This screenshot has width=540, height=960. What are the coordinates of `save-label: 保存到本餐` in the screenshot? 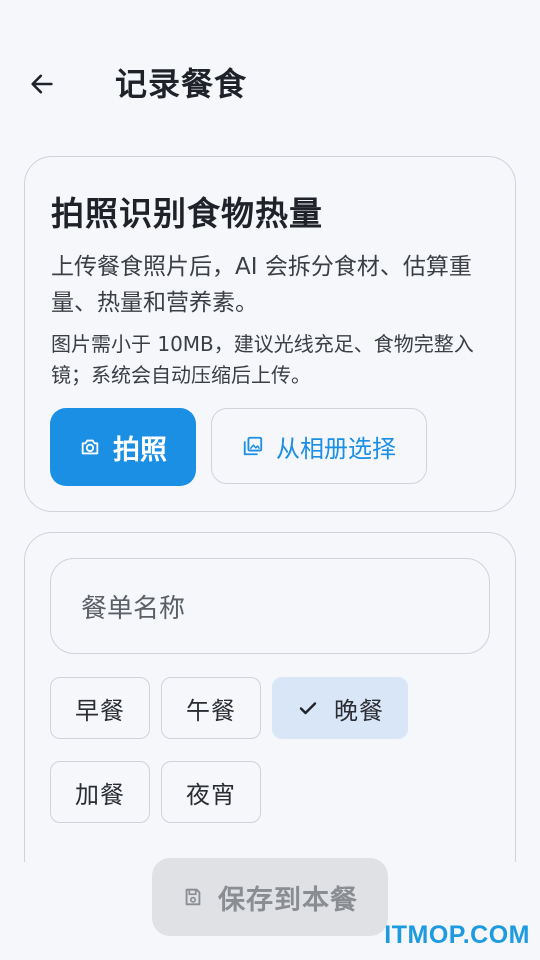 It's located at (288, 900).